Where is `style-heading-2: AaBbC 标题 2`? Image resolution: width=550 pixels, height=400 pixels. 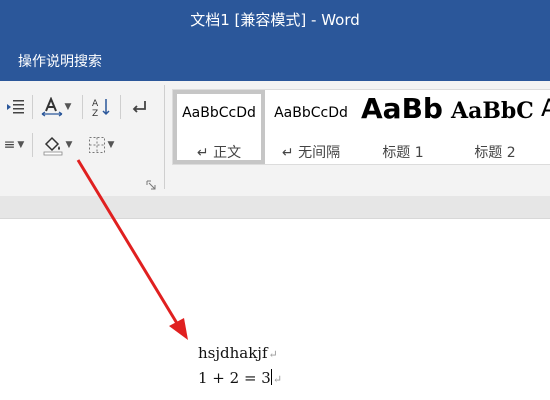 style-heading-2: AaBbC 标题 2 is located at coordinates (495, 127).